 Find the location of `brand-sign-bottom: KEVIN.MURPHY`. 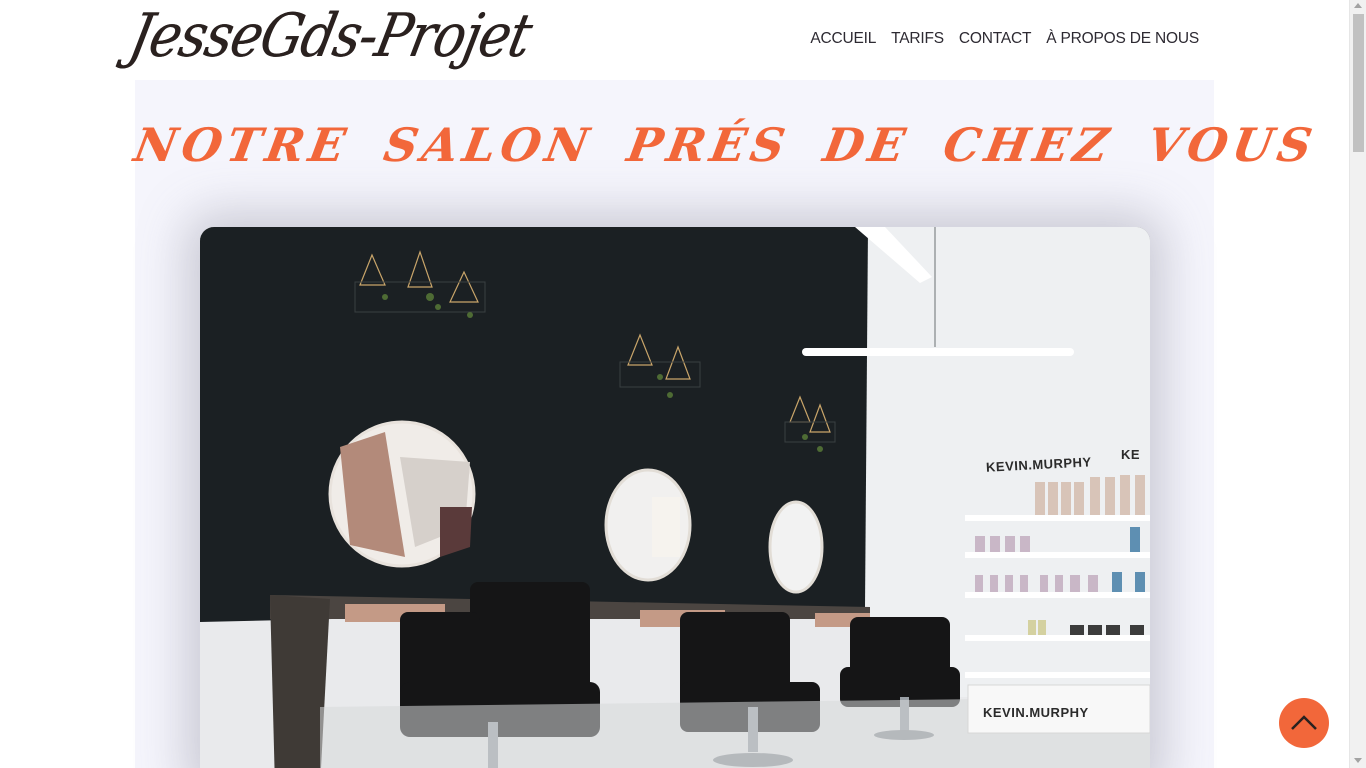

brand-sign-bottom: KEVIN.MURPHY is located at coordinates (1036, 712).